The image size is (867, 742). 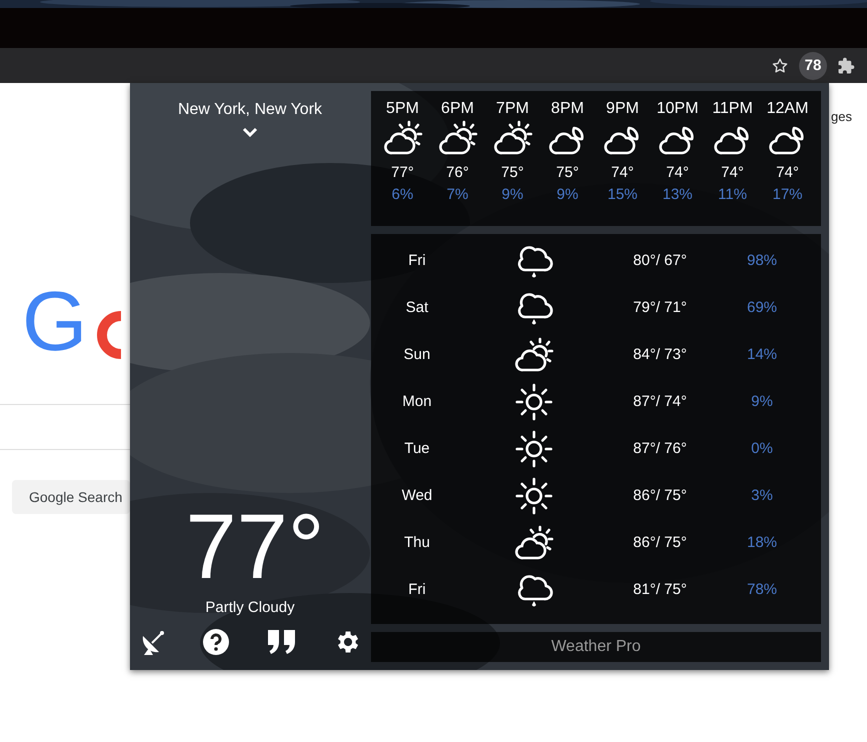 I want to click on hour-label: 11PM, so click(x=732, y=109).